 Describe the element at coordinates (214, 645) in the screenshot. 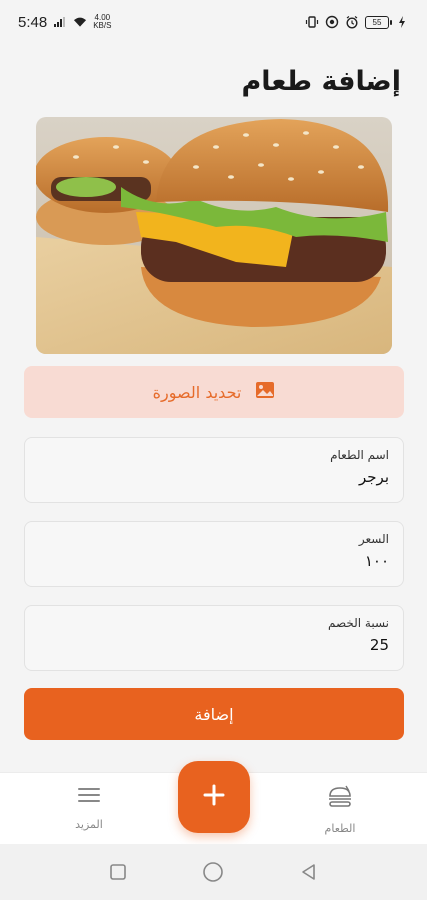

I see `discount-input: 25` at that location.